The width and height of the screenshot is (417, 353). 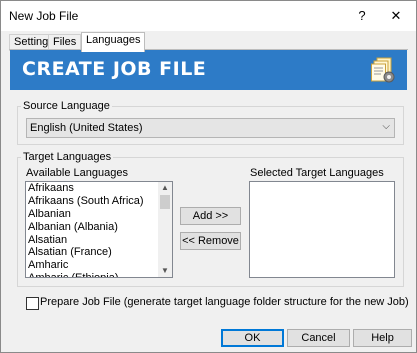 What do you see at coordinates (99, 214) in the screenshot?
I see `list-item: Albanian` at bounding box center [99, 214].